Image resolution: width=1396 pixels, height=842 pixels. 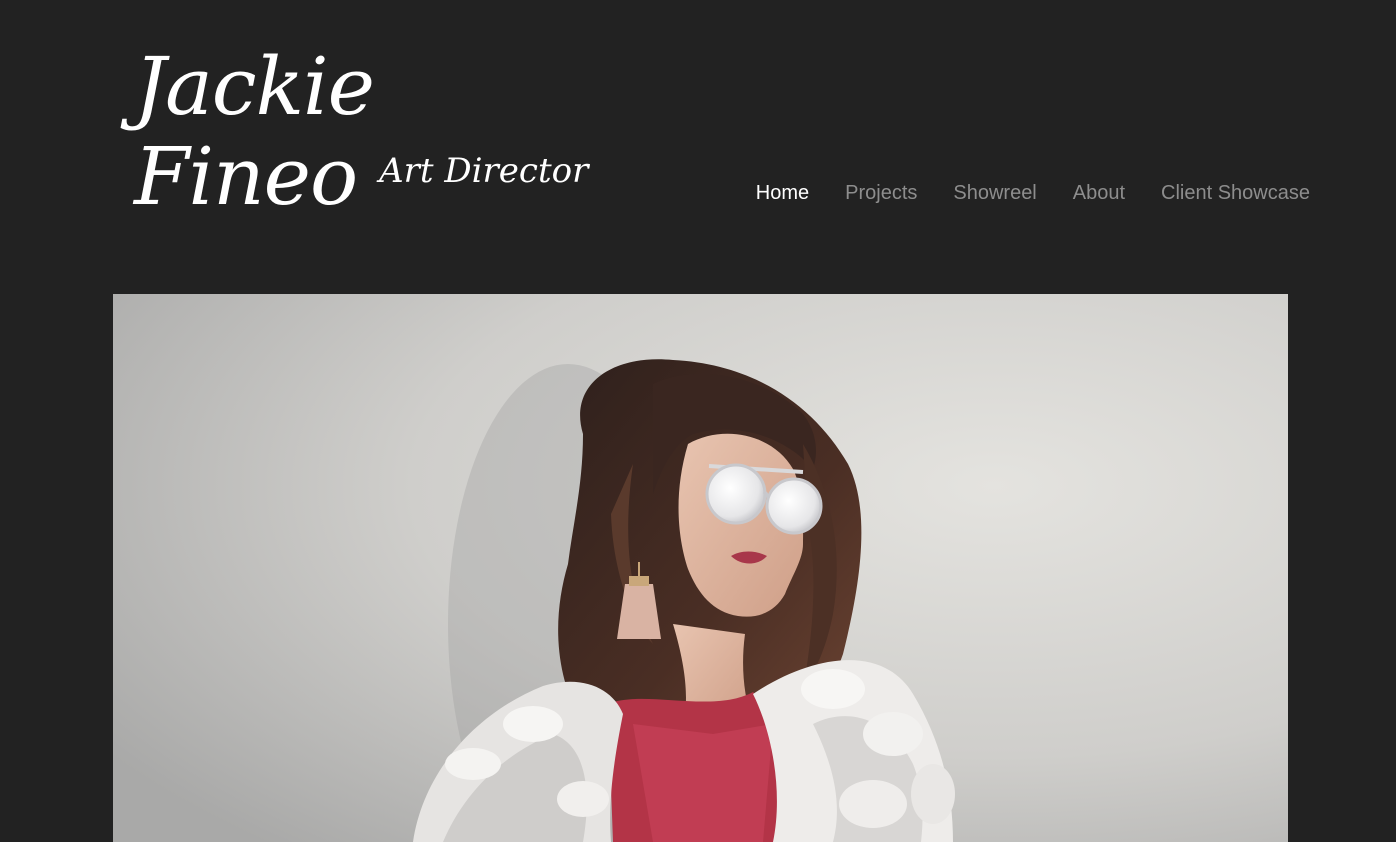 What do you see at coordinates (782, 193) in the screenshot?
I see `nav-home: Home` at bounding box center [782, 193].